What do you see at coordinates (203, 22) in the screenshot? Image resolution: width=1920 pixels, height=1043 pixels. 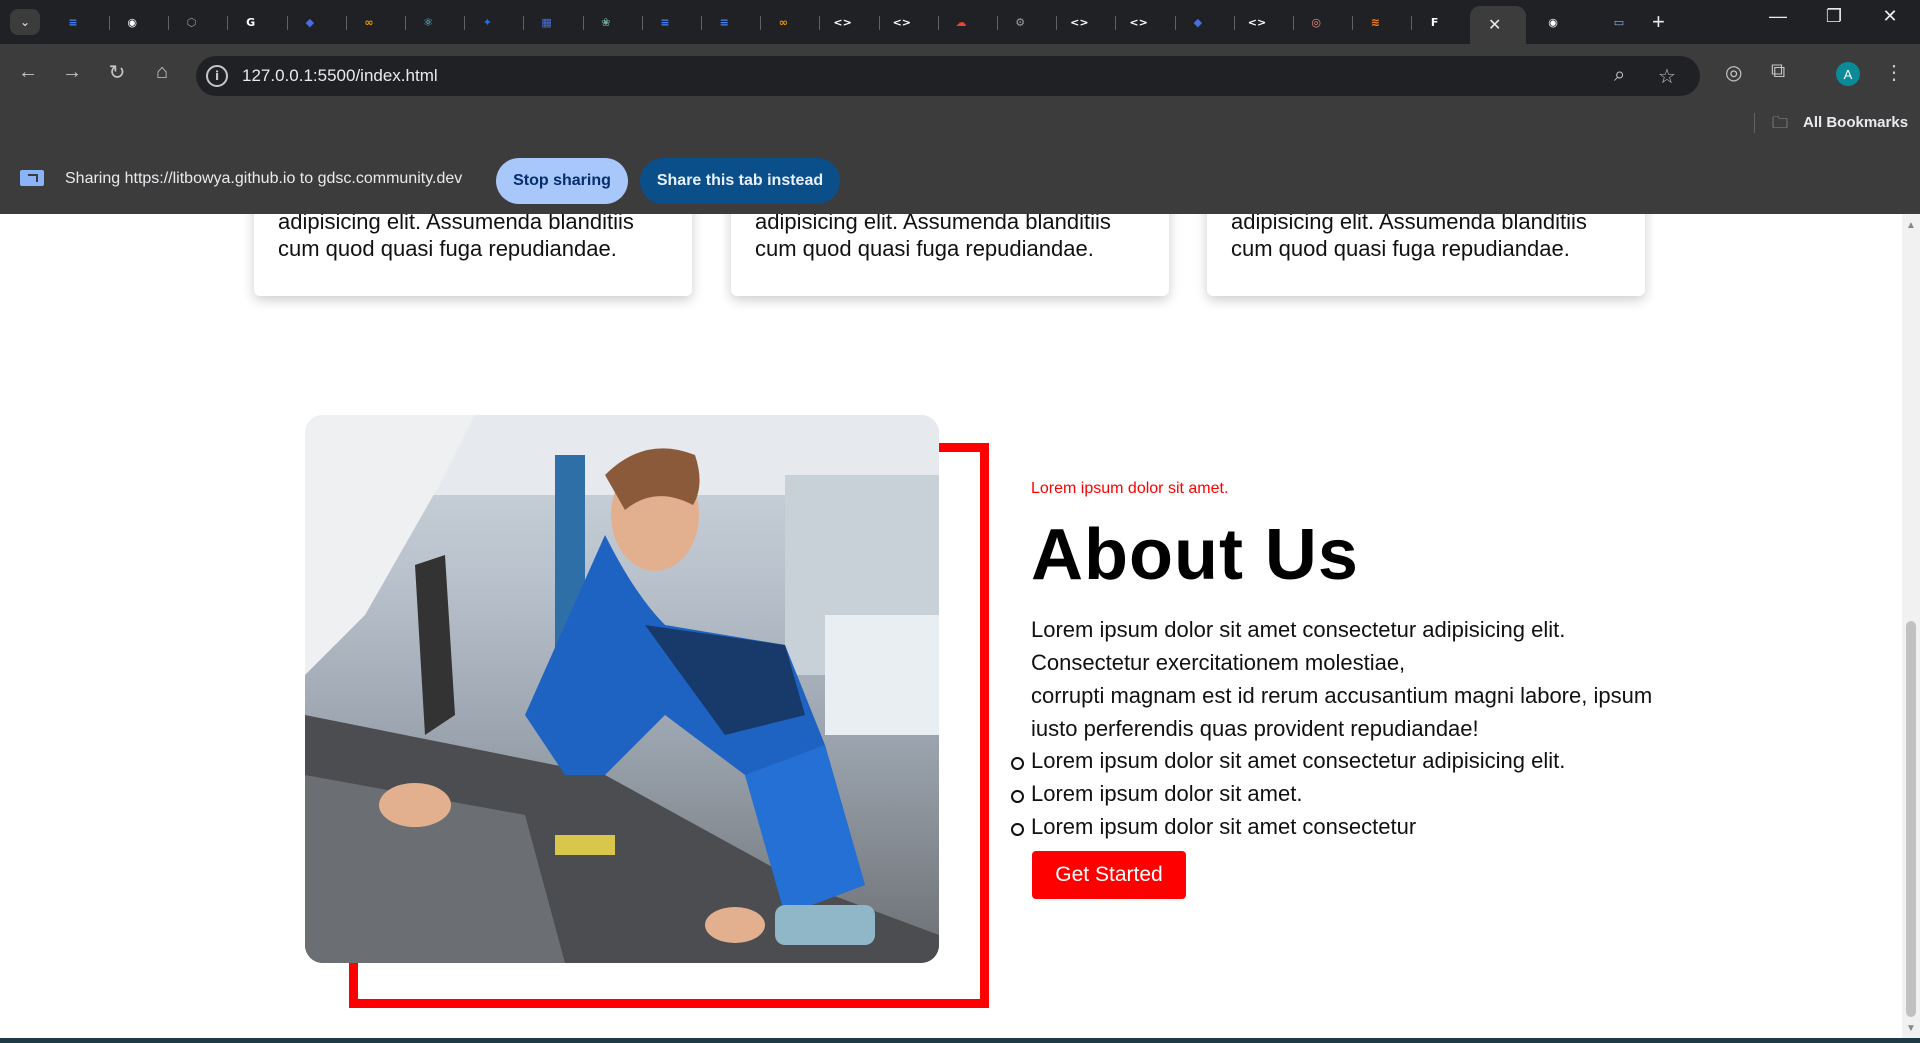 I see `browser-tab: ⬡` at bounding box center [203, 22].